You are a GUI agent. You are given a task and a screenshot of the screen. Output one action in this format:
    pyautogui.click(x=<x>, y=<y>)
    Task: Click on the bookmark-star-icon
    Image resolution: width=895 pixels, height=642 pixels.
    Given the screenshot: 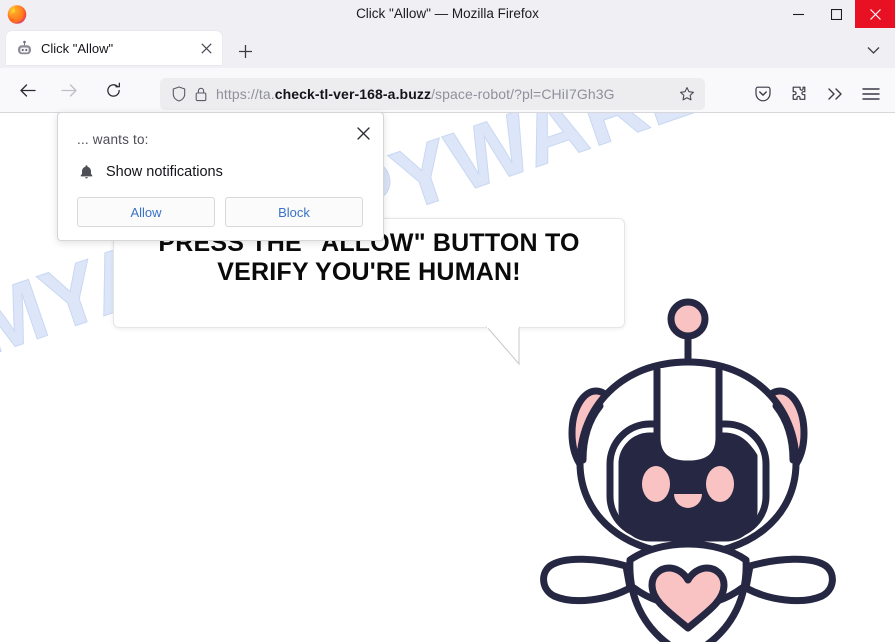 What is the action you would take?
    pyautogui.click(x=687, y=94)
    